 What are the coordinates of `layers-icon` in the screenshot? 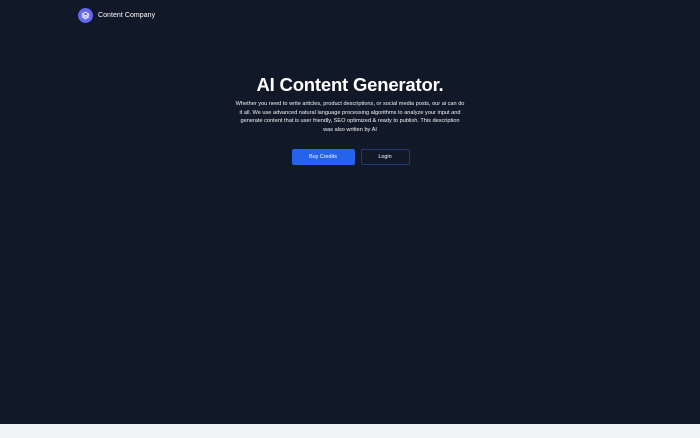 It's located at (85, 15).